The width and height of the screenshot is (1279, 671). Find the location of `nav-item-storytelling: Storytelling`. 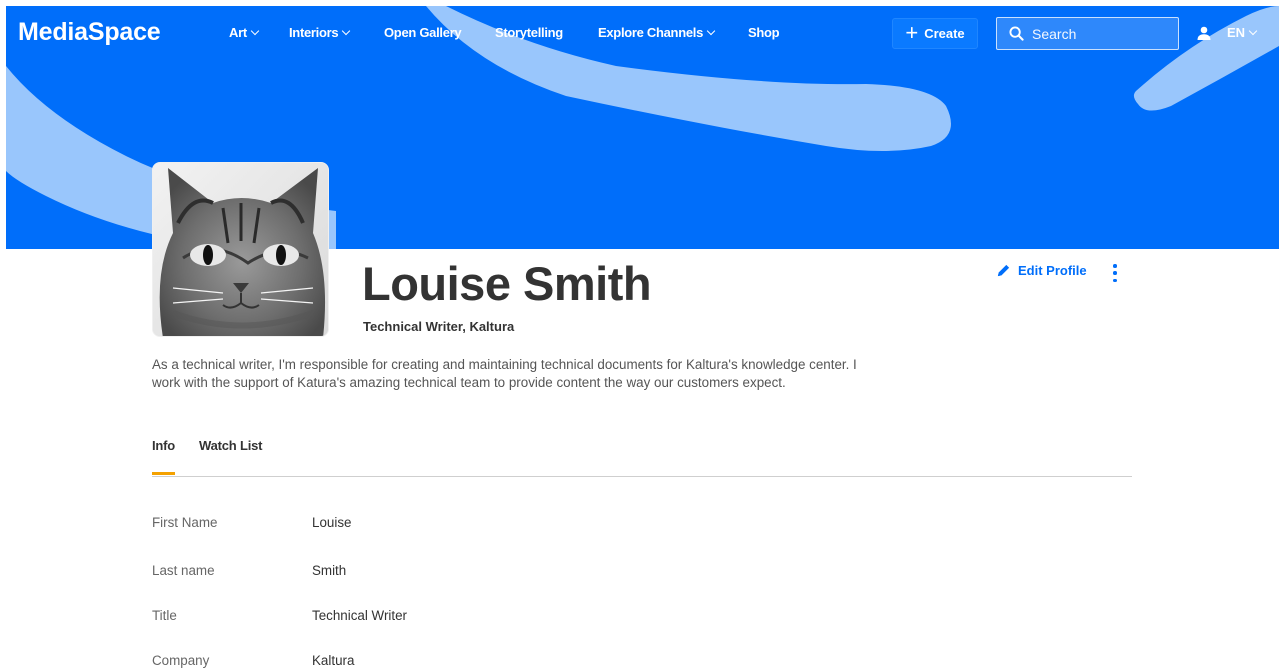

nav-item-storytelling: Storytelling is located at coordinates (529, 32).